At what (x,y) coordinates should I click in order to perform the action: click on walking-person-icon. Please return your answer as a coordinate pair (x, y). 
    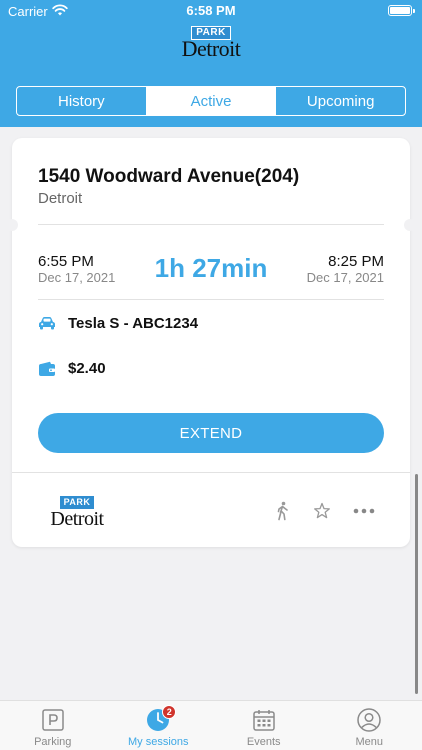
    Looking at the image, I should click on (283, 511).